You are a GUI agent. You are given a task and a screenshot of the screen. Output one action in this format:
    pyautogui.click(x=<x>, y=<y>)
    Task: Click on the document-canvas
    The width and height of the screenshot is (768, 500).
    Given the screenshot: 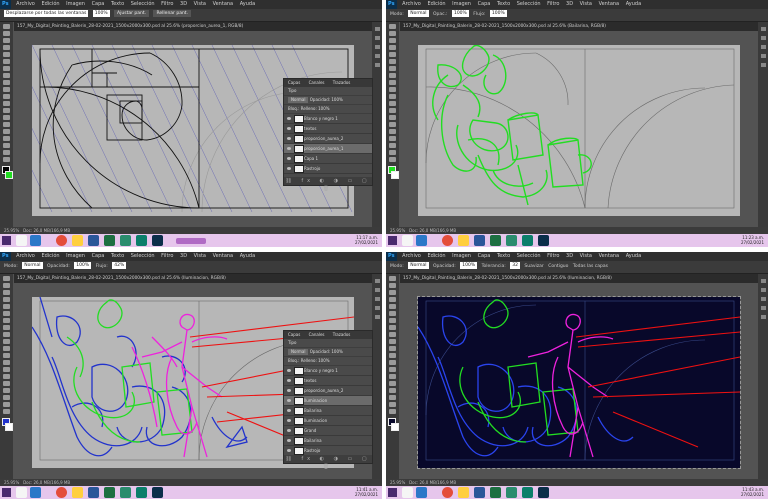 What is the action you would take?
    pyautogui.click(x=579, y=382)
    